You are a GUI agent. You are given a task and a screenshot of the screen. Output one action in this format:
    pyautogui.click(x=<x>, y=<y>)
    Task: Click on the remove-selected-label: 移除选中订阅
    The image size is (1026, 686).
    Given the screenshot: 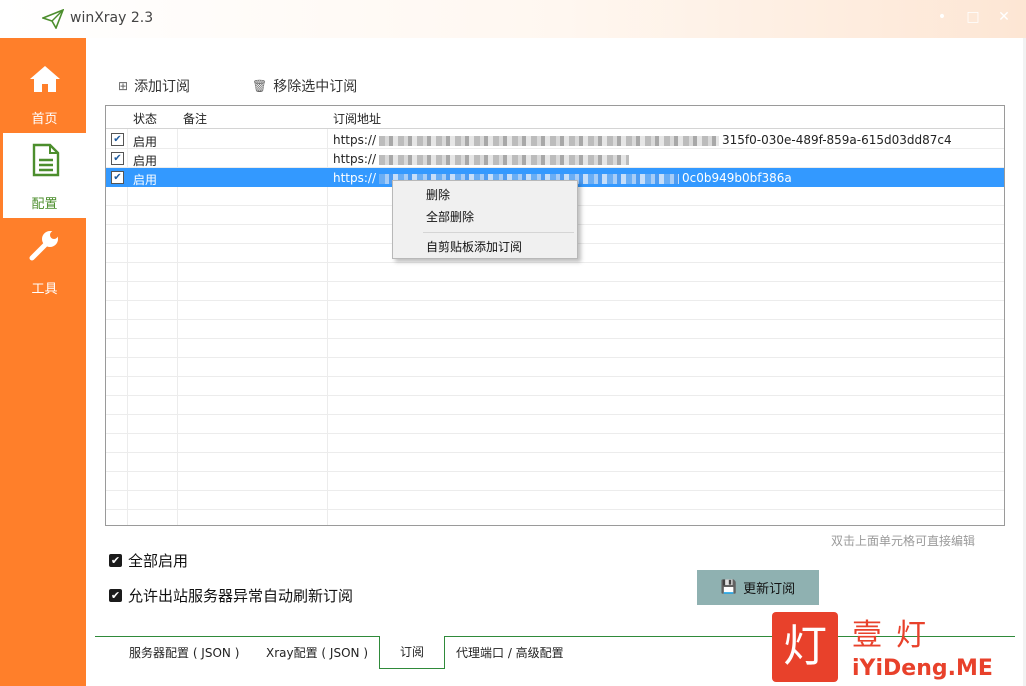 What is the action you would take?
    pyautogui.click(x=315, y=87)
    